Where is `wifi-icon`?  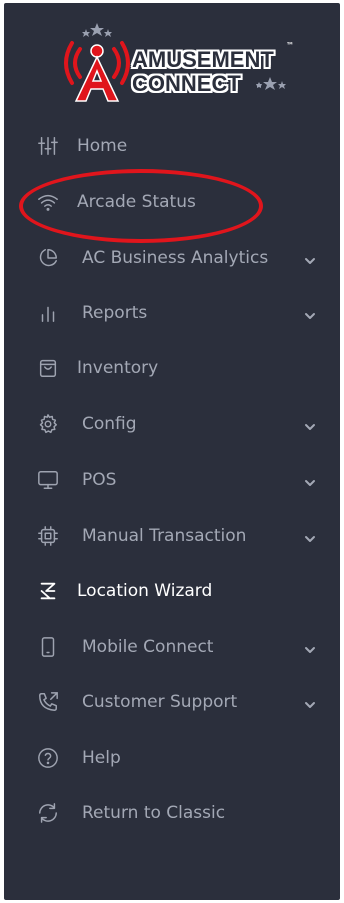 wifi-icon is located at coordinates (48, 202).